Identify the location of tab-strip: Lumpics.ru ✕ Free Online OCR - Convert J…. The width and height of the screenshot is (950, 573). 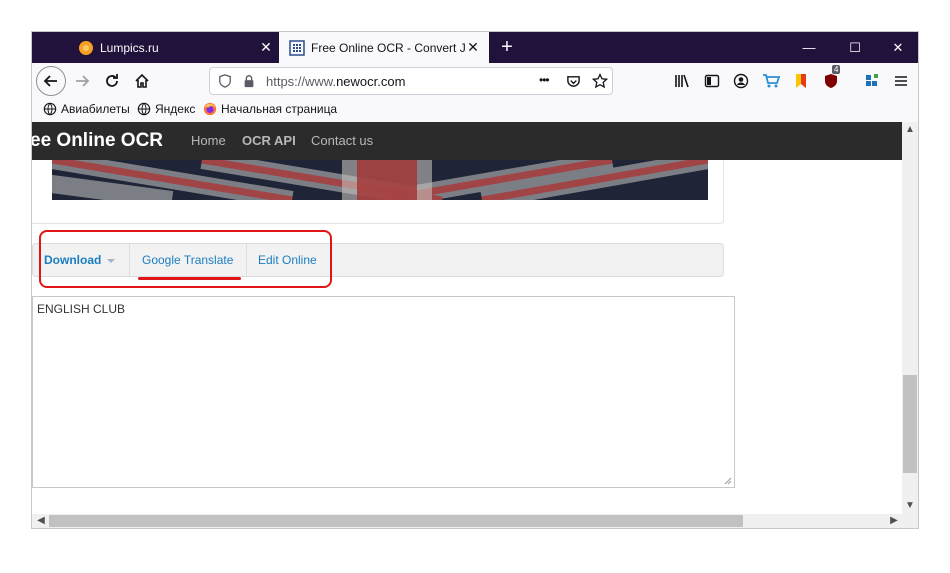
(475, 47).